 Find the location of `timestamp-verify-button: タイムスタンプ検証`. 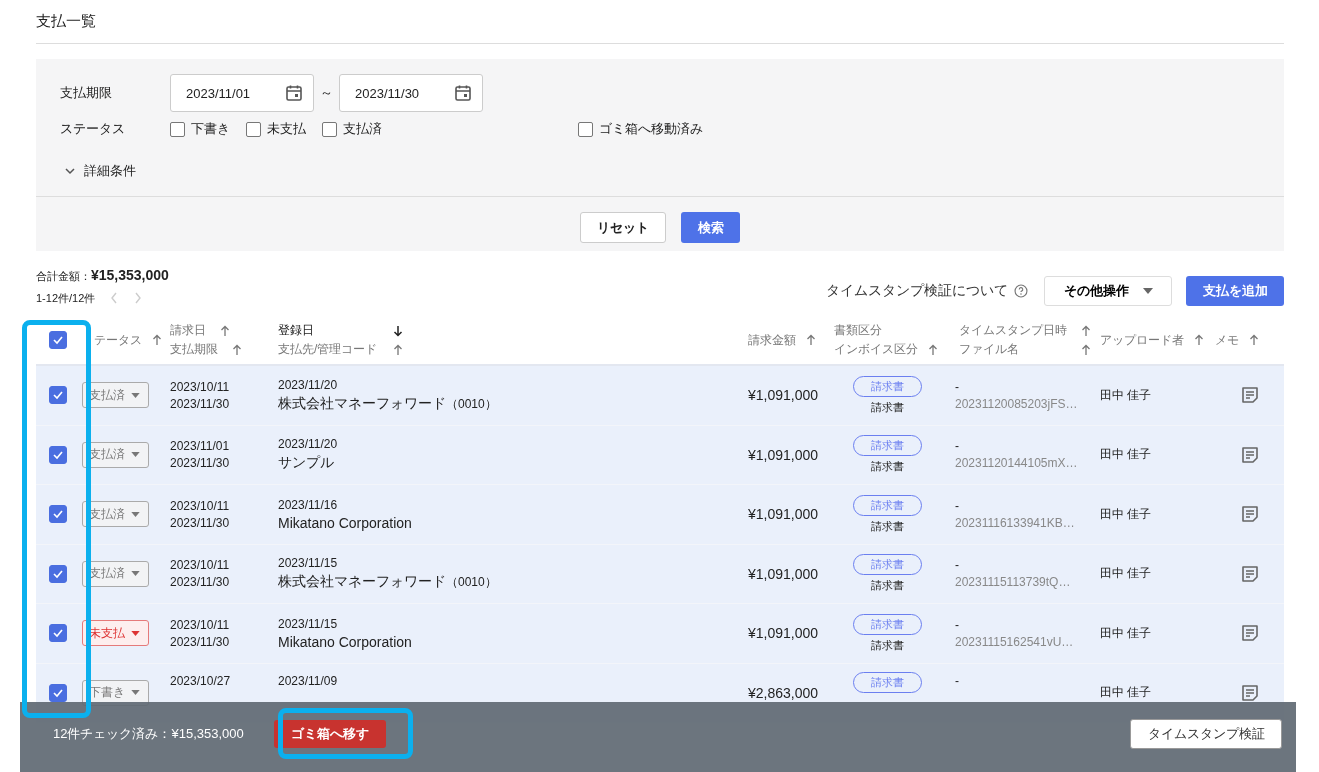

timestamp-verify-button: タイムスタンプ検証 is located at coordinates (1206, 734).